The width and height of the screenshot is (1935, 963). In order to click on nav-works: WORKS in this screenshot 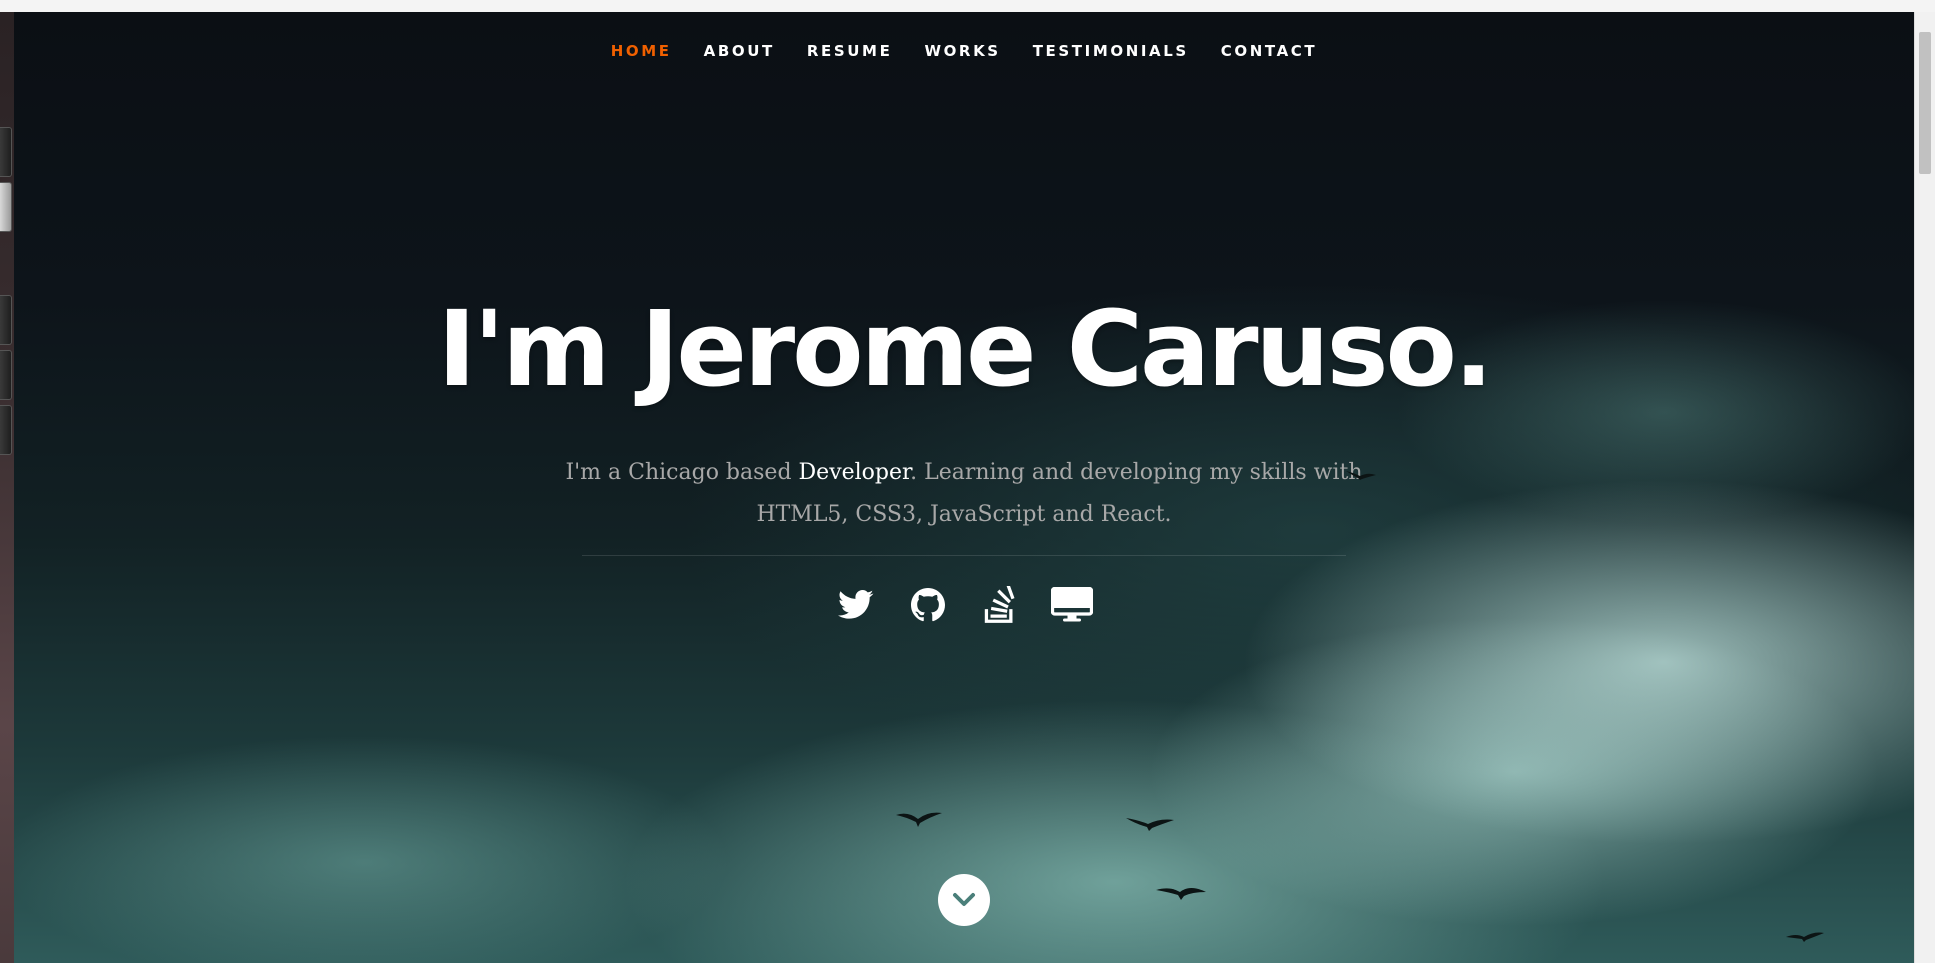, I will do `click(962, 51)`.